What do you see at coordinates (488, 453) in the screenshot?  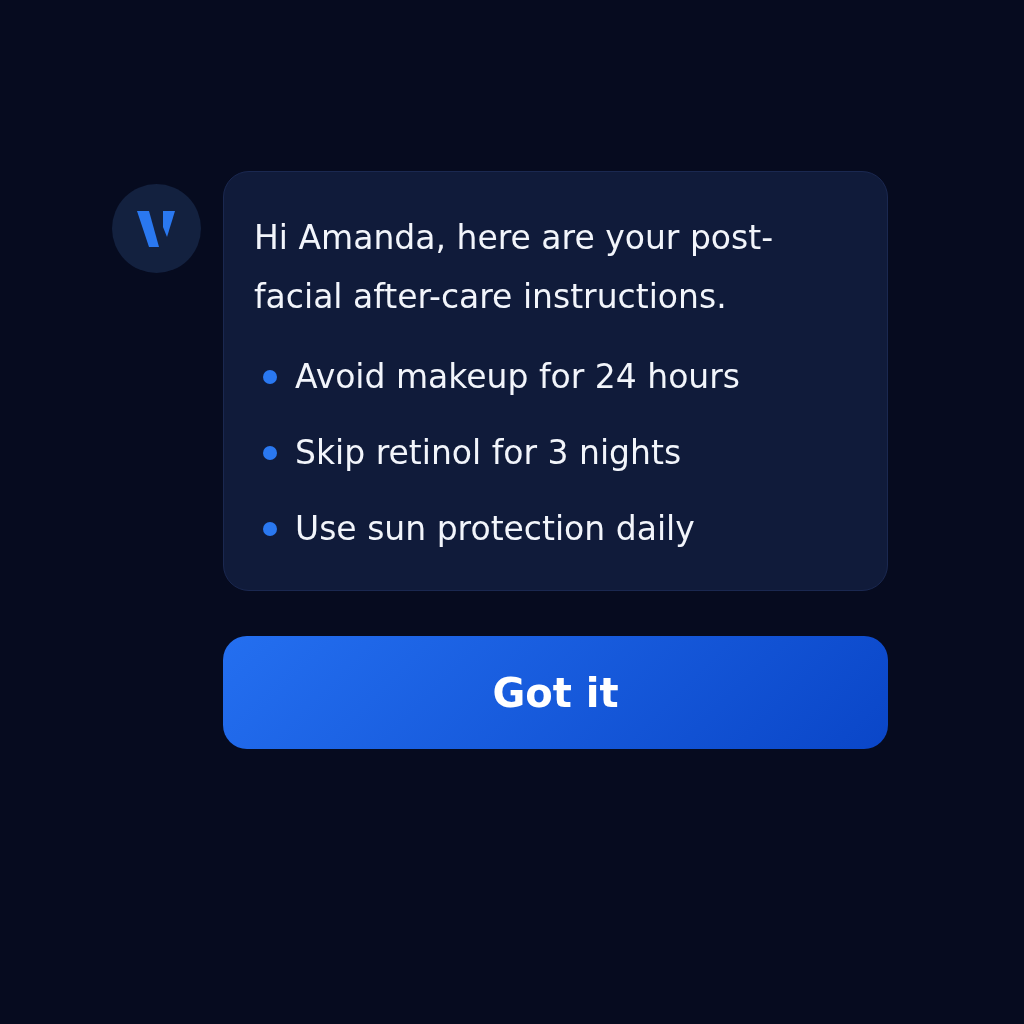 I see `instruction-text: Skip retinol for 3 nights` at bounding box center [488, 453].